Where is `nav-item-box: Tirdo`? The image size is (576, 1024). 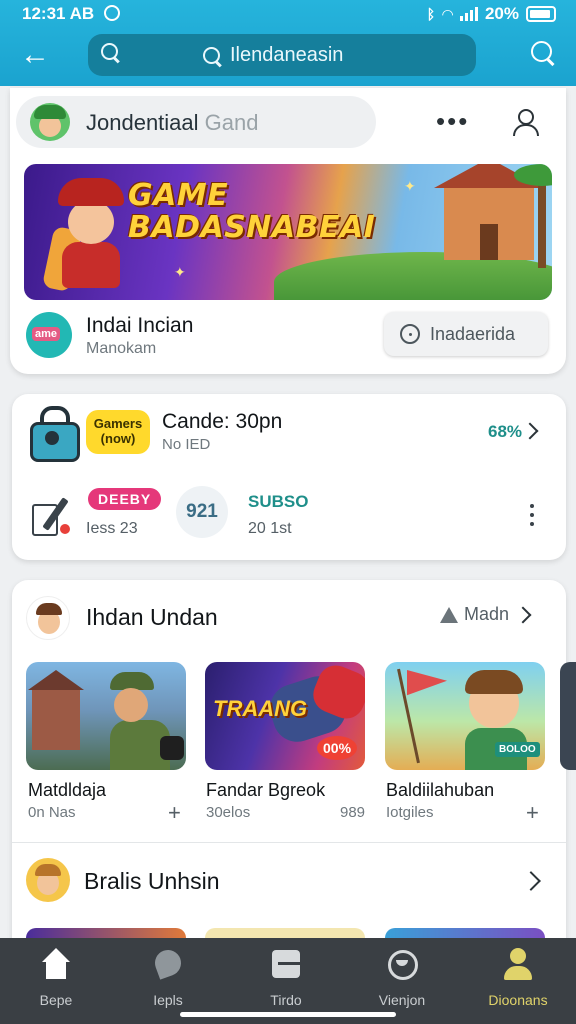 nav-item-box: Tirdo is located at coordinates (286, 978).